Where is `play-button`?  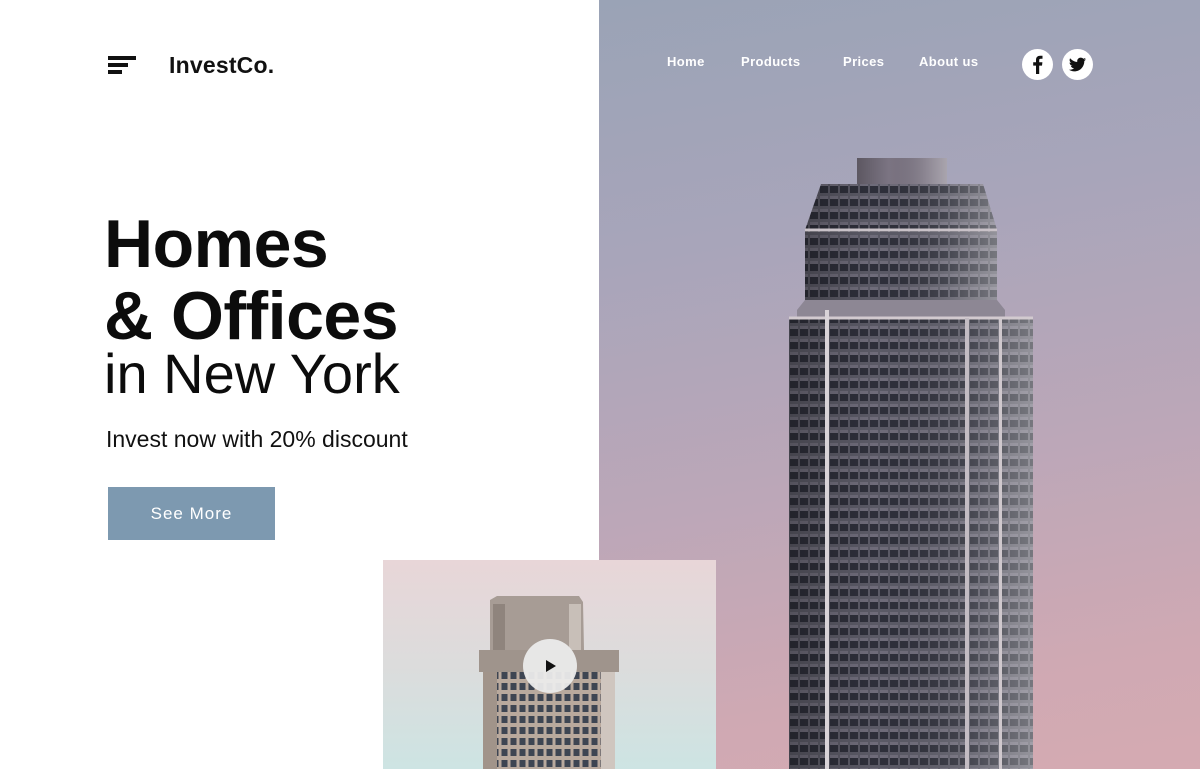 play-button is located at coordinates (550, 666).